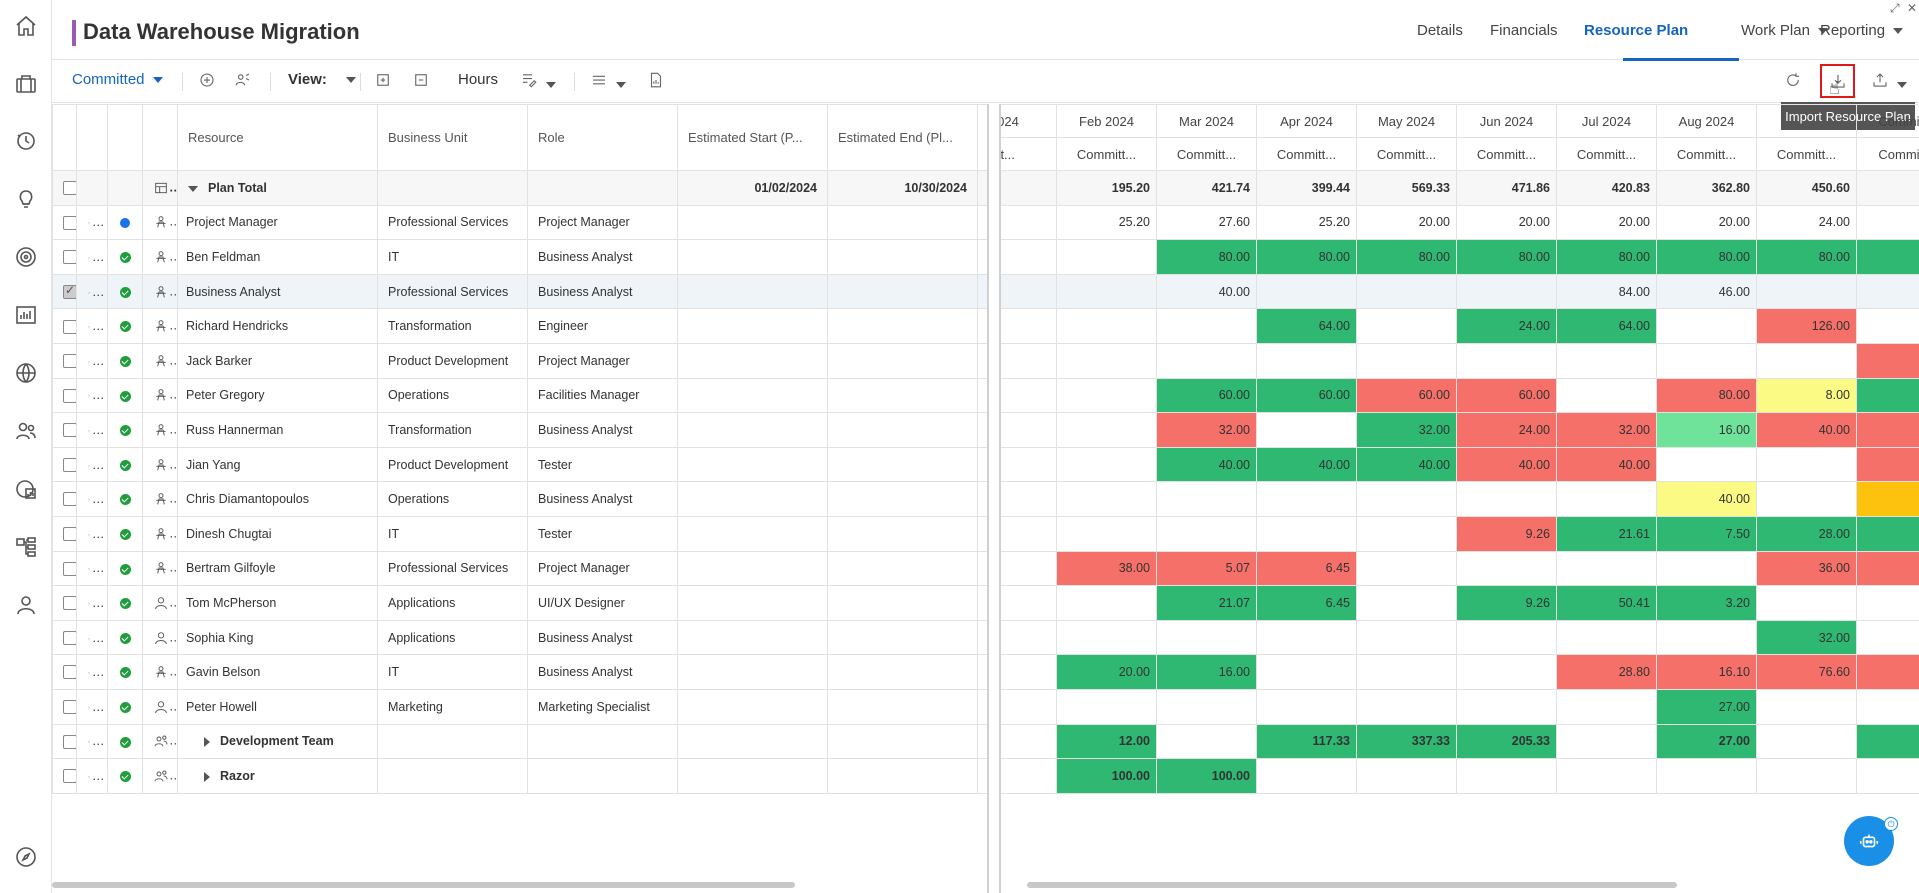 The height and width of the screenshot is (893, 1919). I want to click on expand-toggle-icon, so click(207, 742).